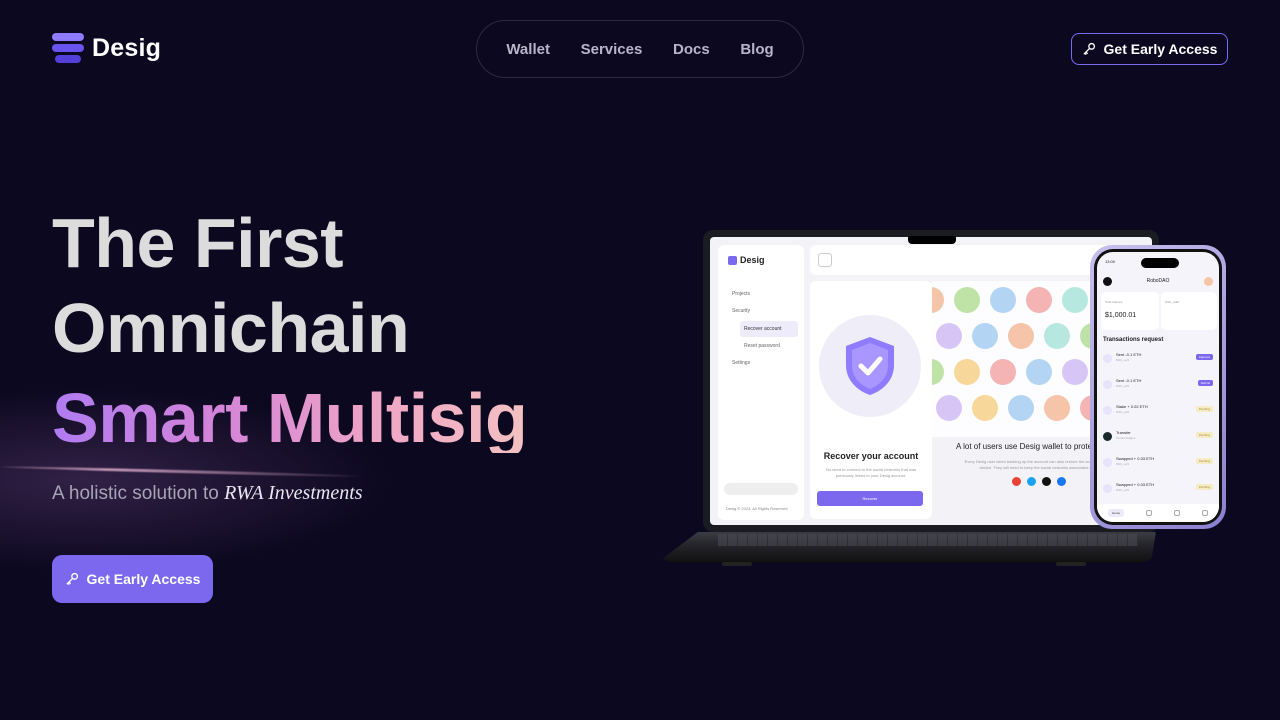 The height and width of the screenshot is (720, 1280). What do you see at coordinates (1204, 357) in the screenshot?
I see `status-badge: Approve` at bounding box center [1204, 357].